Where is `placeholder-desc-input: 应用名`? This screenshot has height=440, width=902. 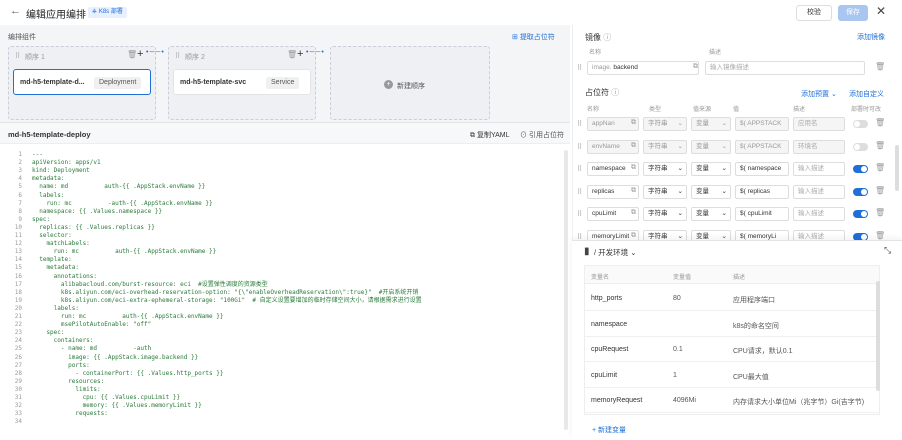
placeholder-desc-input: 应用名 is located at coordinates (819, 124).